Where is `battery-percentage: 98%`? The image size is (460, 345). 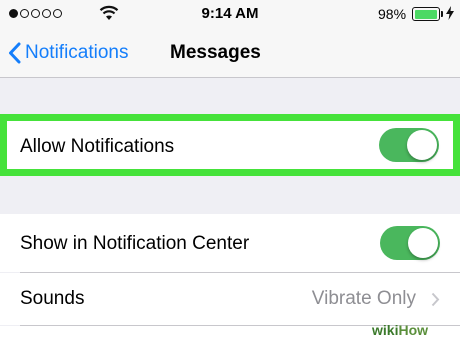 battery-percentage: 98% is located at coordinates (392, 14).